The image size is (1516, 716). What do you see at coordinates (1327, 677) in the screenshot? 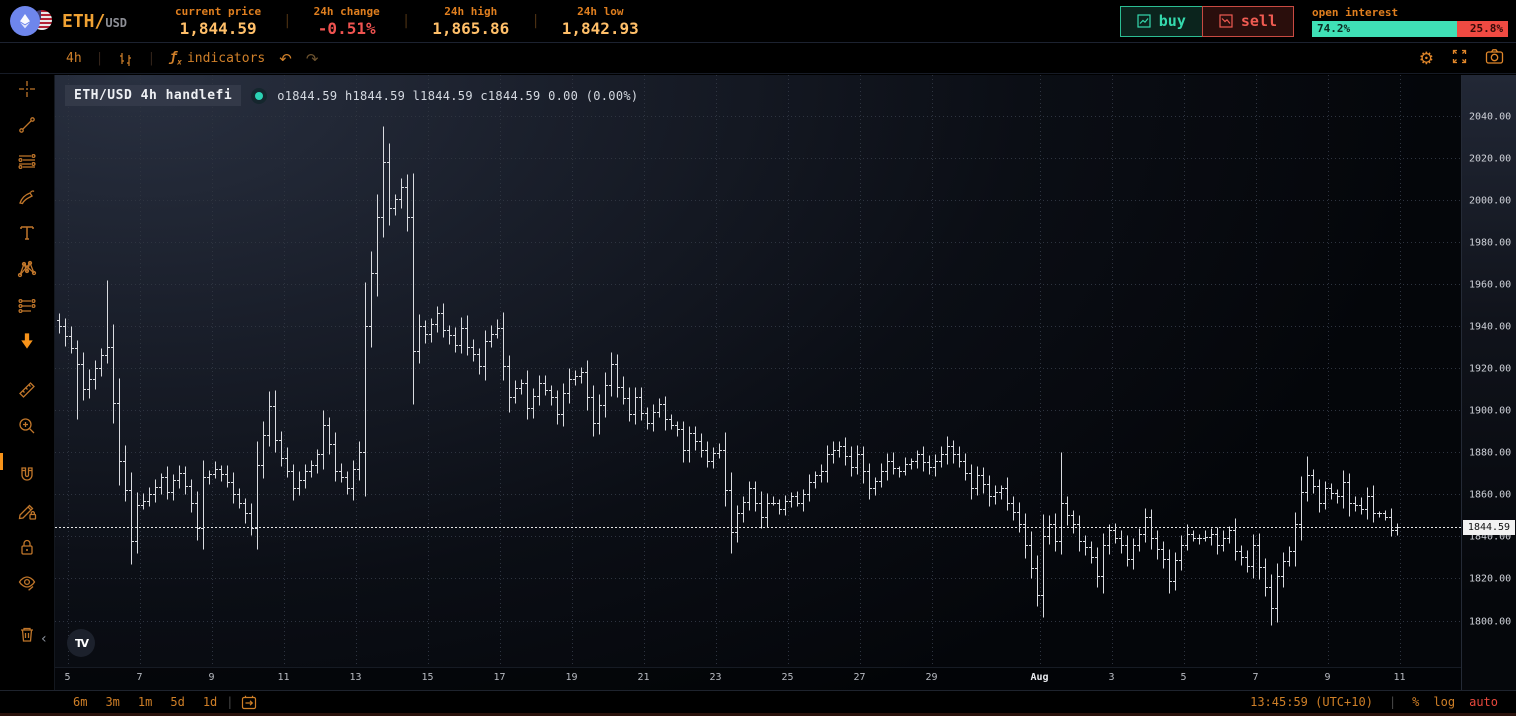
I see `time-tick: 9` at bounding box center [1327, 677].